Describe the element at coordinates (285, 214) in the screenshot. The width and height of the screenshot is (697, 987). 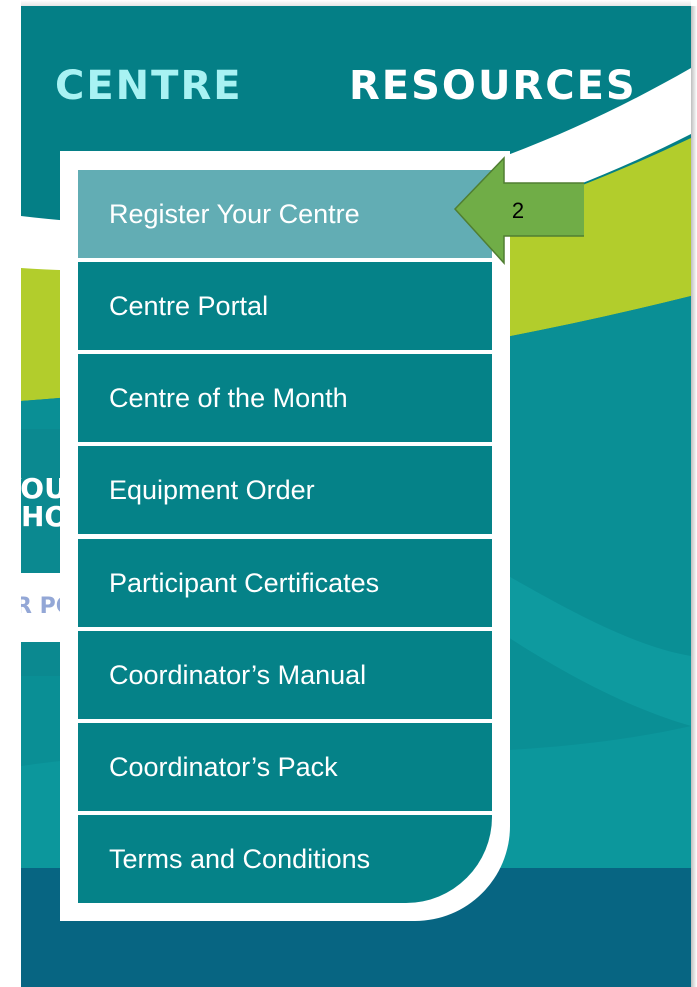
I see `menu-item-register-your-centre: Register Your Centre` at that location.